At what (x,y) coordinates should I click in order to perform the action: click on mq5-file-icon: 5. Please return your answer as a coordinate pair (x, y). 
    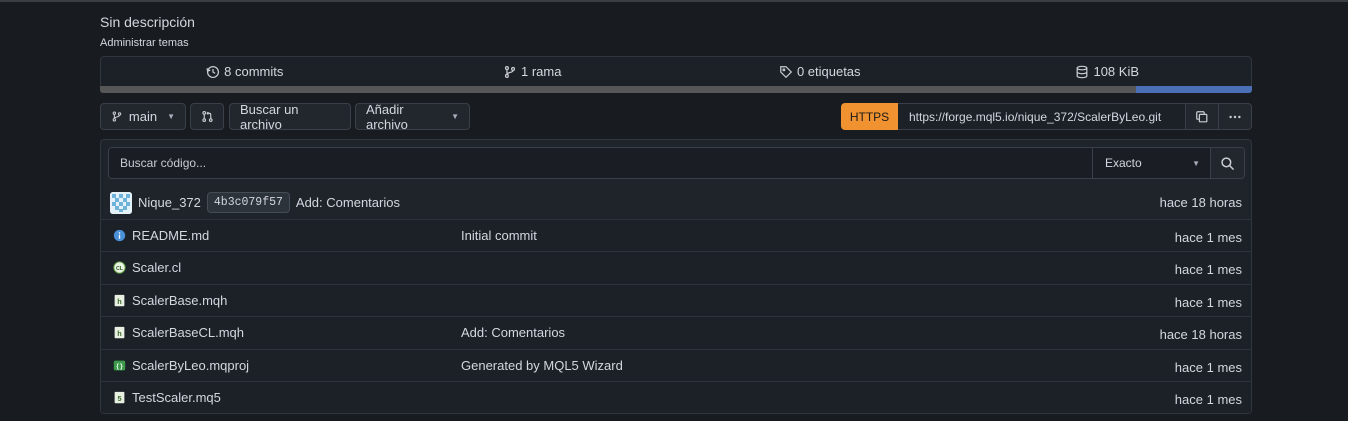
    Looking at the image, I should click on (119, 397).